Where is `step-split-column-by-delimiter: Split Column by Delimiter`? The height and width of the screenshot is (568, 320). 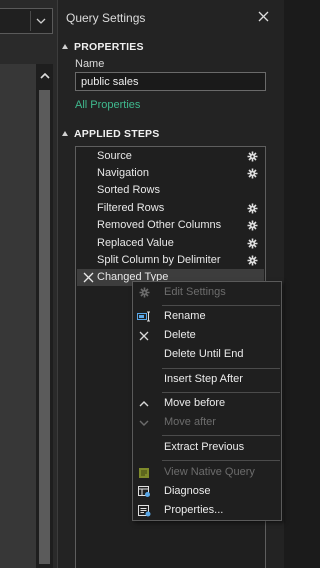 step-split-column-by-delimiter: Split Column by Delimiter is located at coordinates (170, 260).